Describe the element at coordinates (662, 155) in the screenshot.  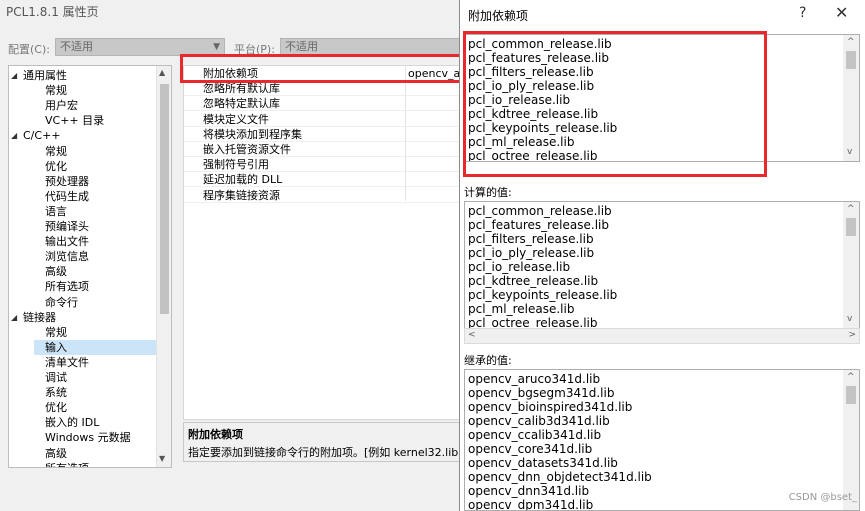
I see `dependency-line: pcl_octree_release.lib` at that location.